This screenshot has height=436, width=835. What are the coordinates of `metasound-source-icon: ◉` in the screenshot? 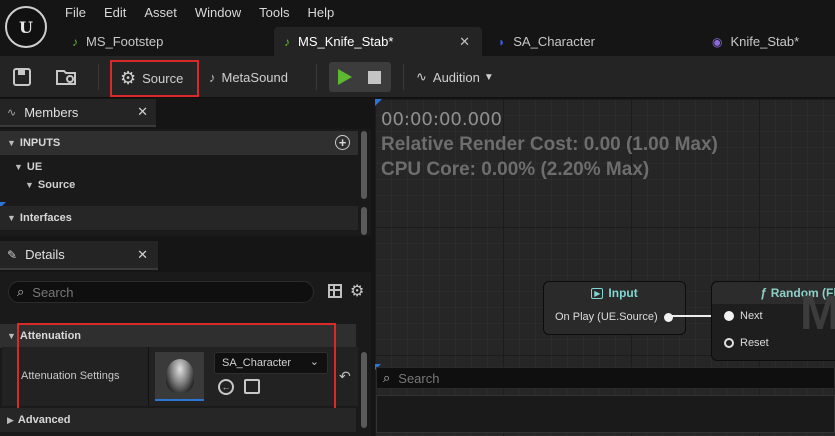 It's located at (717, 41).